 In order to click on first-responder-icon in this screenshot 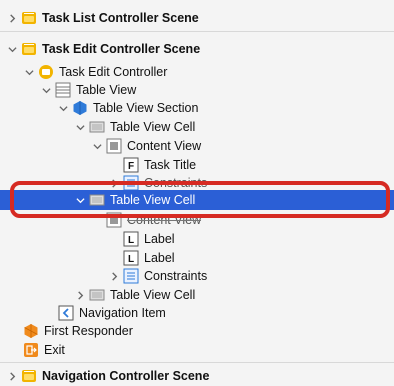, I will do `click(31, 331)`.